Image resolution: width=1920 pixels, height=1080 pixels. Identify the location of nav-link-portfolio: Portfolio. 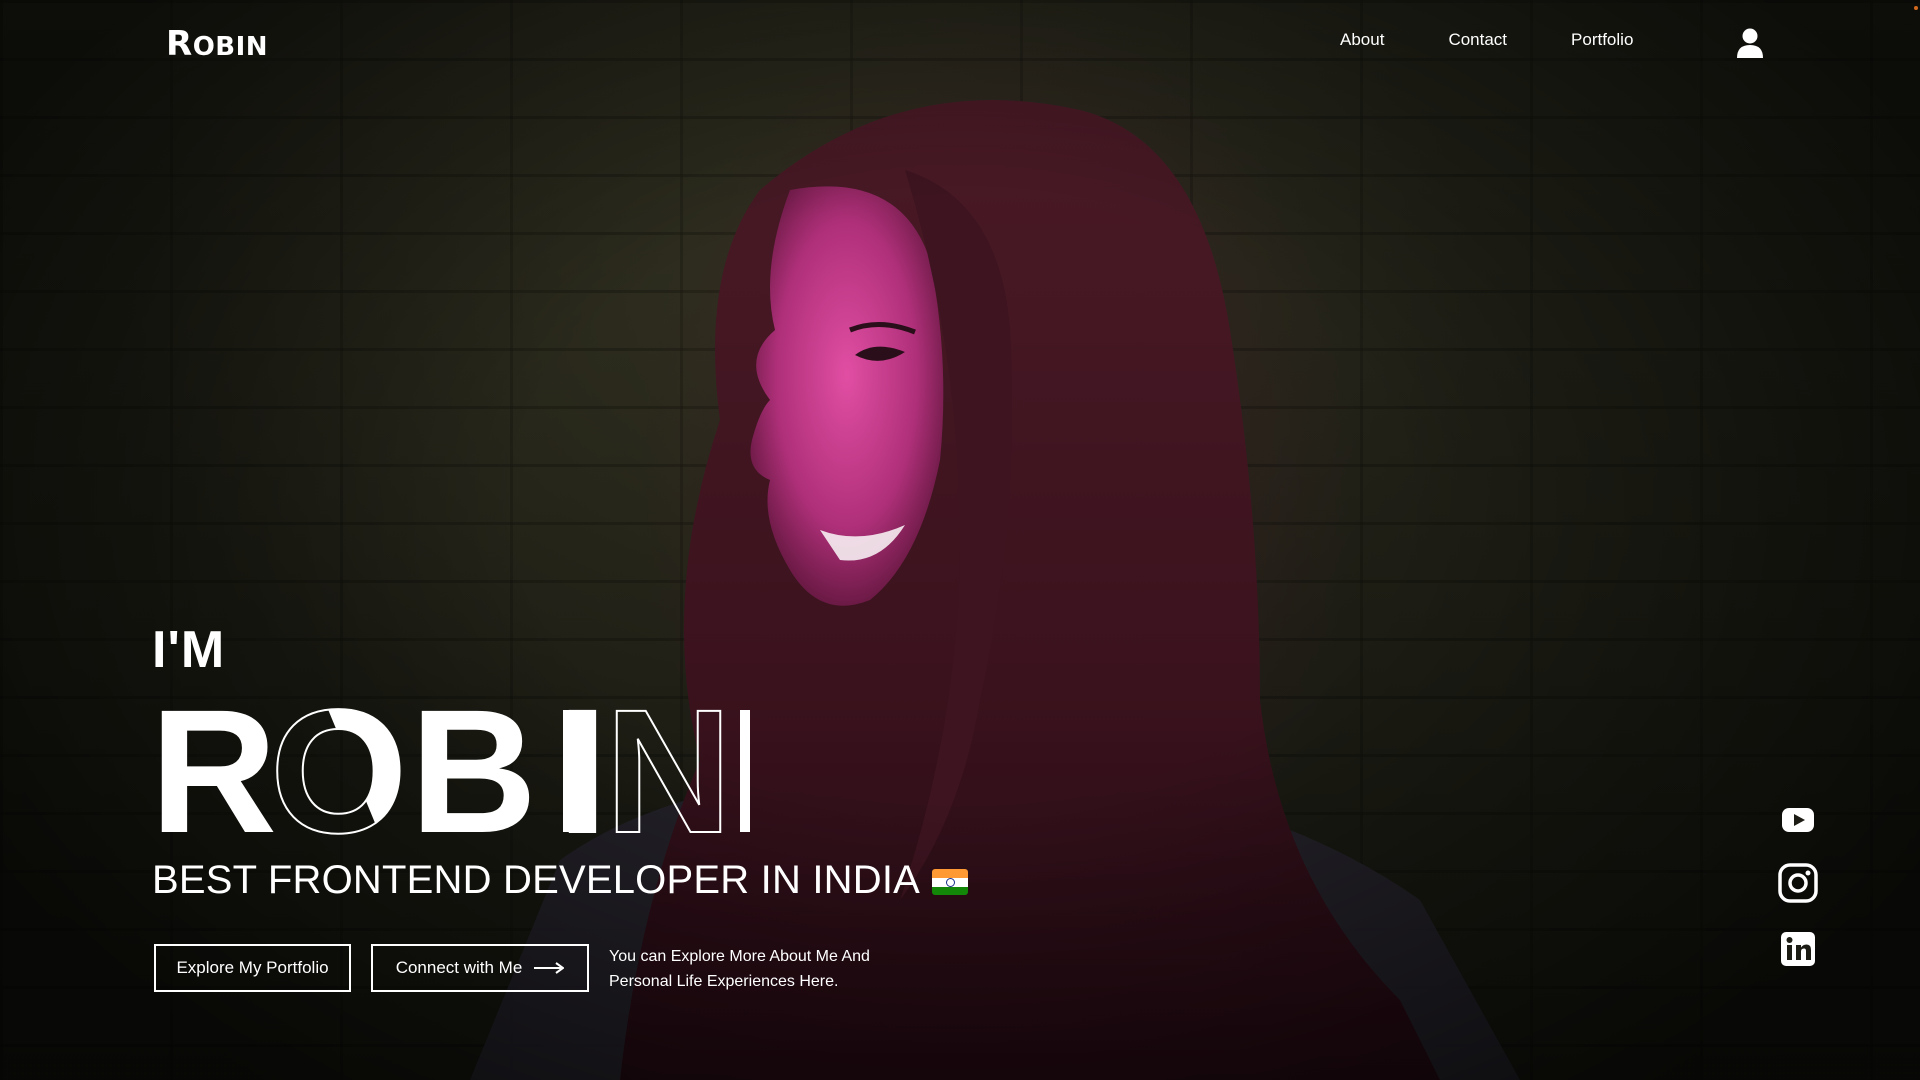
(1602, 40).